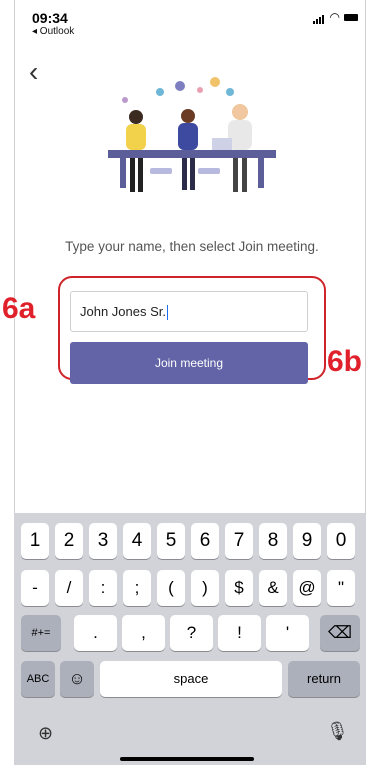 This screenshot has width=375, height=765. Describe the element at coordinates (318, 19) in the screenshot. I see `signal-icon` at that location.